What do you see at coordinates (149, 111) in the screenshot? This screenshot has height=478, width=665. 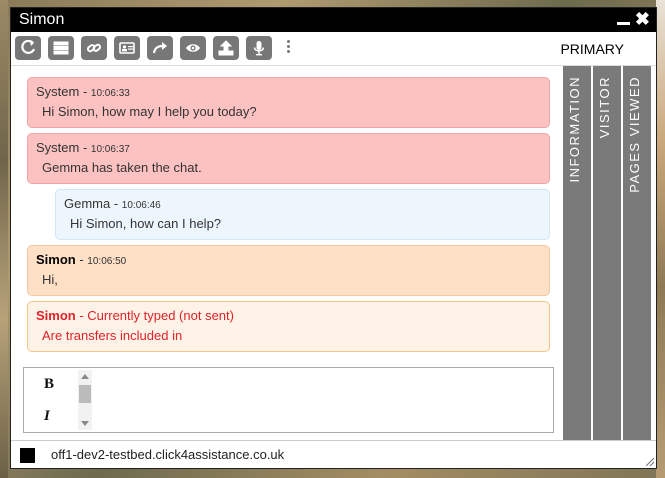 I see `message-text: Hi Simon, how may I help you today?` at bounding box center [149, 111].